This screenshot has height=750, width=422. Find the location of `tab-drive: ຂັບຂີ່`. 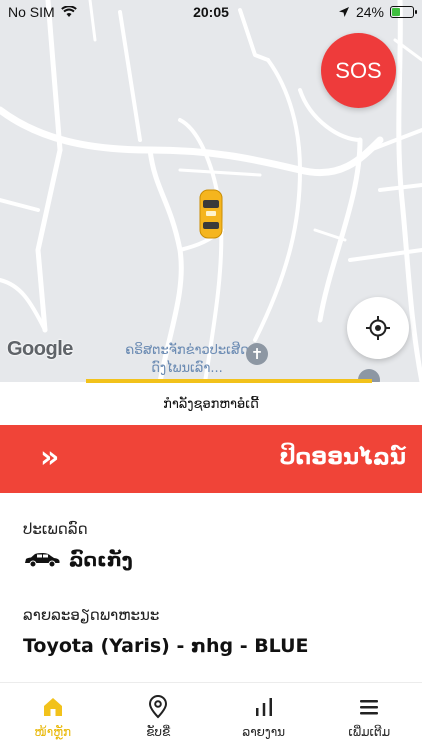

tab-drive: ຂັບຂີ່ is located at coordinates (159, 716).